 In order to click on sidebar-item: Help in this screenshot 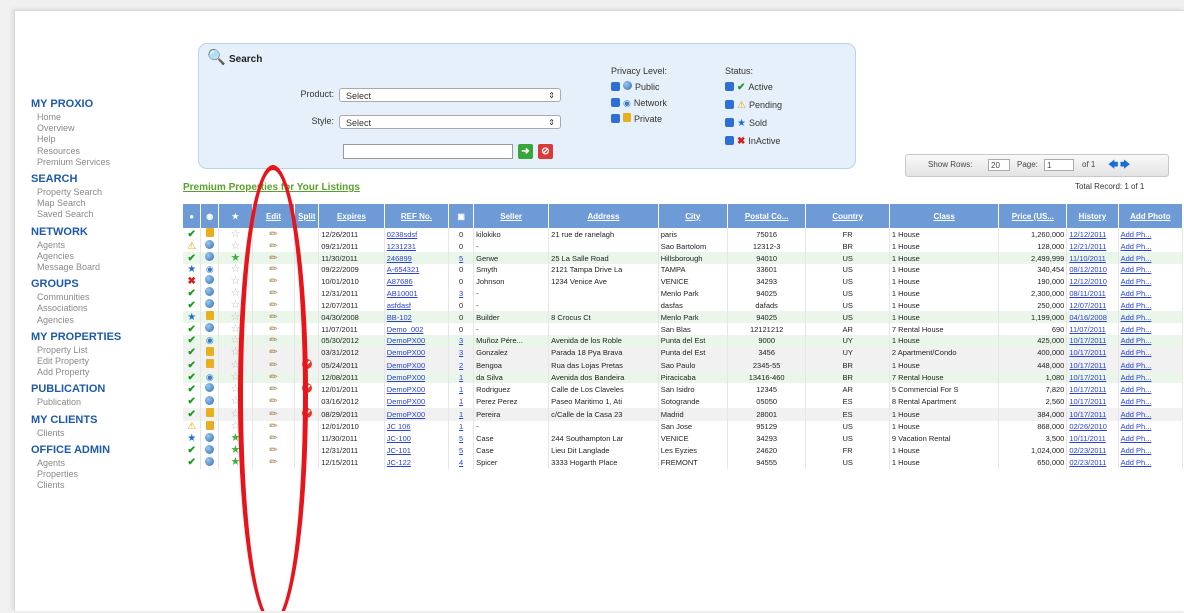, I will do `click(113, 139)`.